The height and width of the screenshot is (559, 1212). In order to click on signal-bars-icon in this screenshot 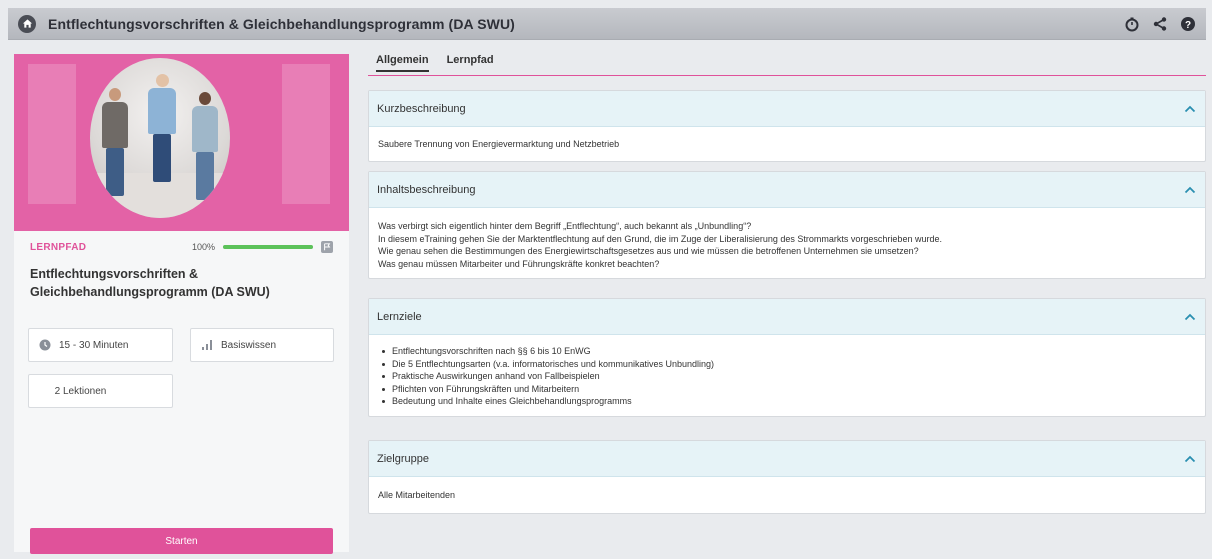, I will do `click(207, 345)`.